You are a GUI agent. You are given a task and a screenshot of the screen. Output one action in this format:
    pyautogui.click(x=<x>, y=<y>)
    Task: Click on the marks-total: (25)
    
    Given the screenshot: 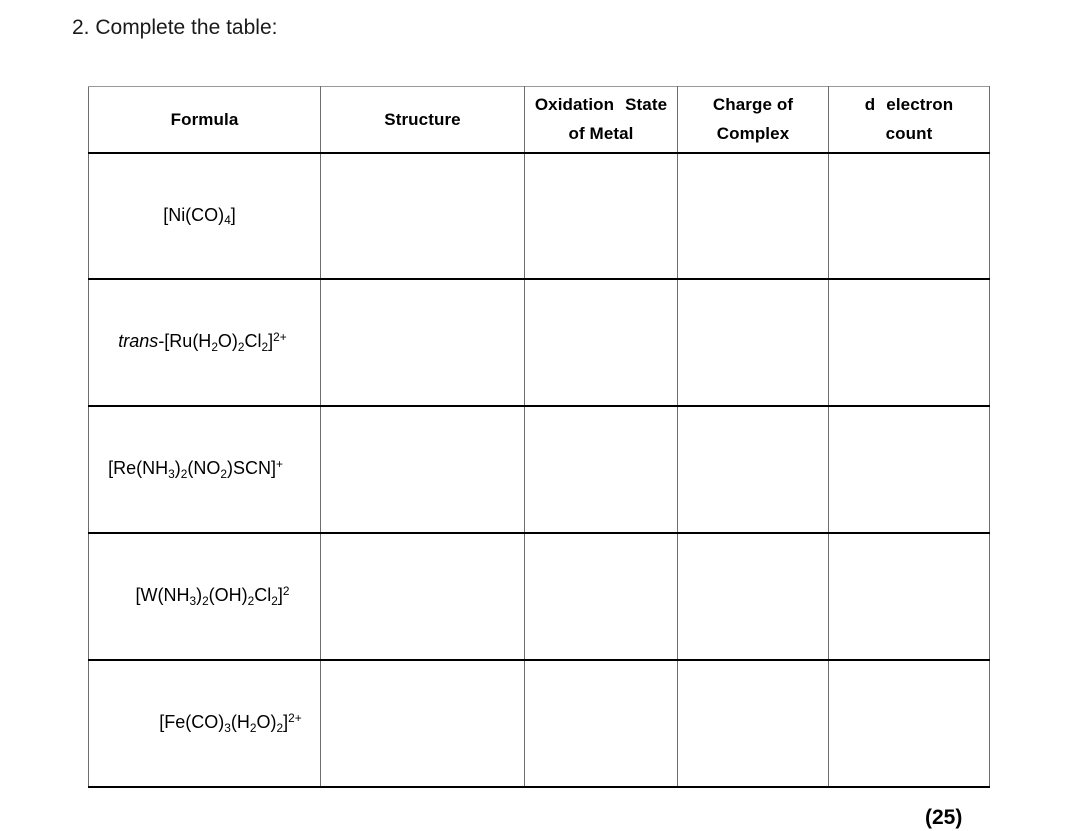 What is the action you would take?
    pyautogui.click(x=944, y=817)
    